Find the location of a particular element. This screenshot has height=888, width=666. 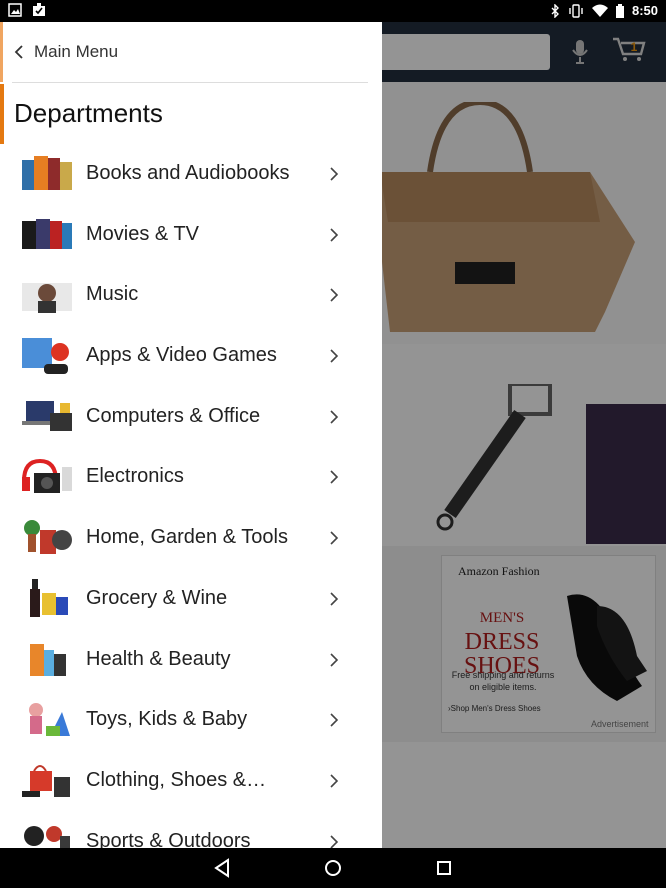

clock: 8:50 is located at coordinates (644, 10).